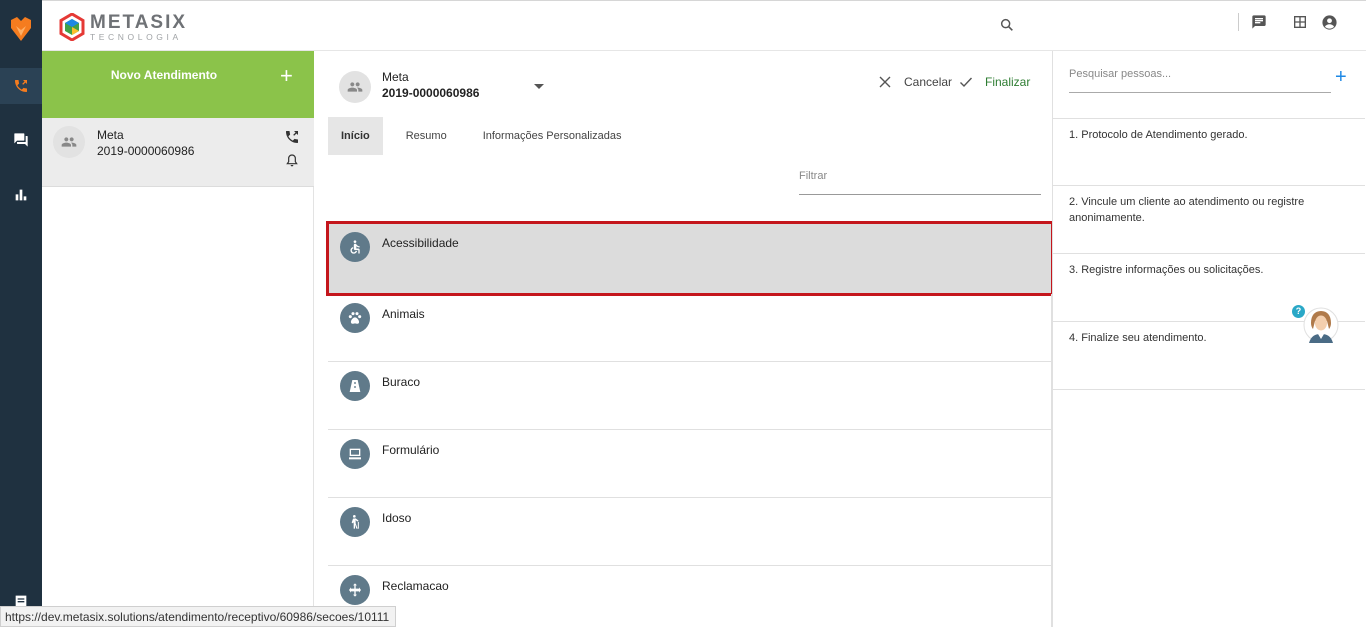 This screenshot has width=1366, height=627. I want to click on new-call-plus-icon: +, so click(286, 76).